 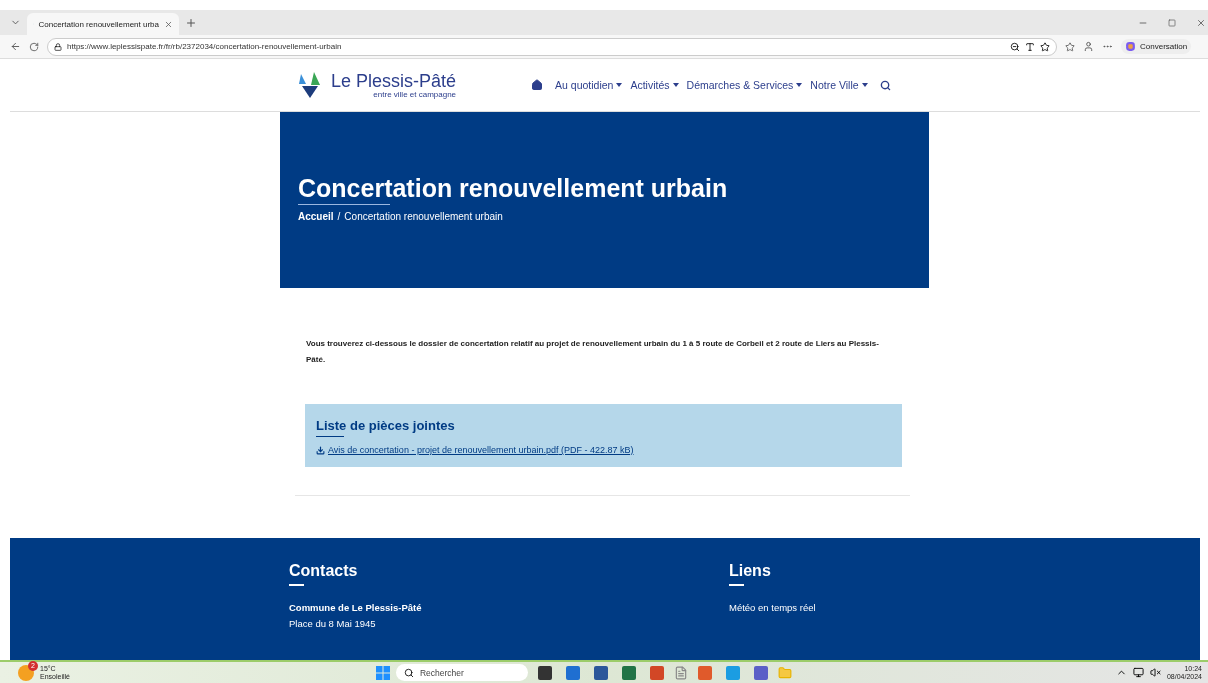 I want to click on back-icon, so click(x=15, y=46).